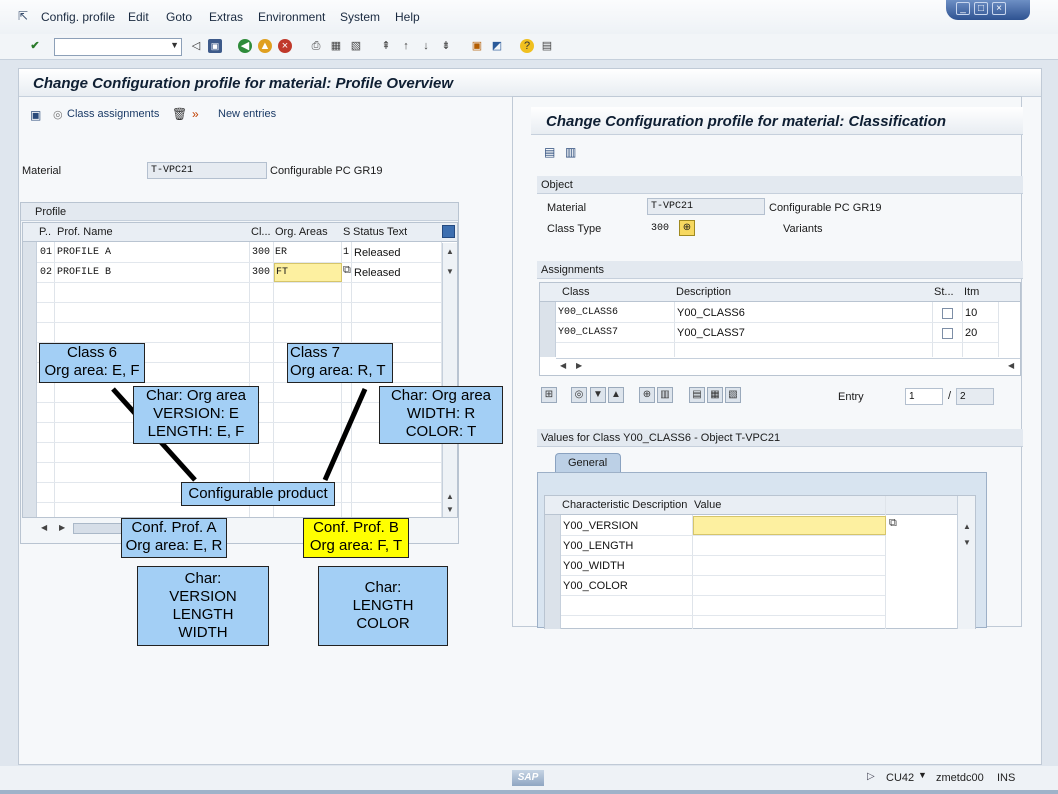  Describe the element at coordinates (579, 365) in the screenshot. I see `assign-scroll-right-icon: ▶` at that location.